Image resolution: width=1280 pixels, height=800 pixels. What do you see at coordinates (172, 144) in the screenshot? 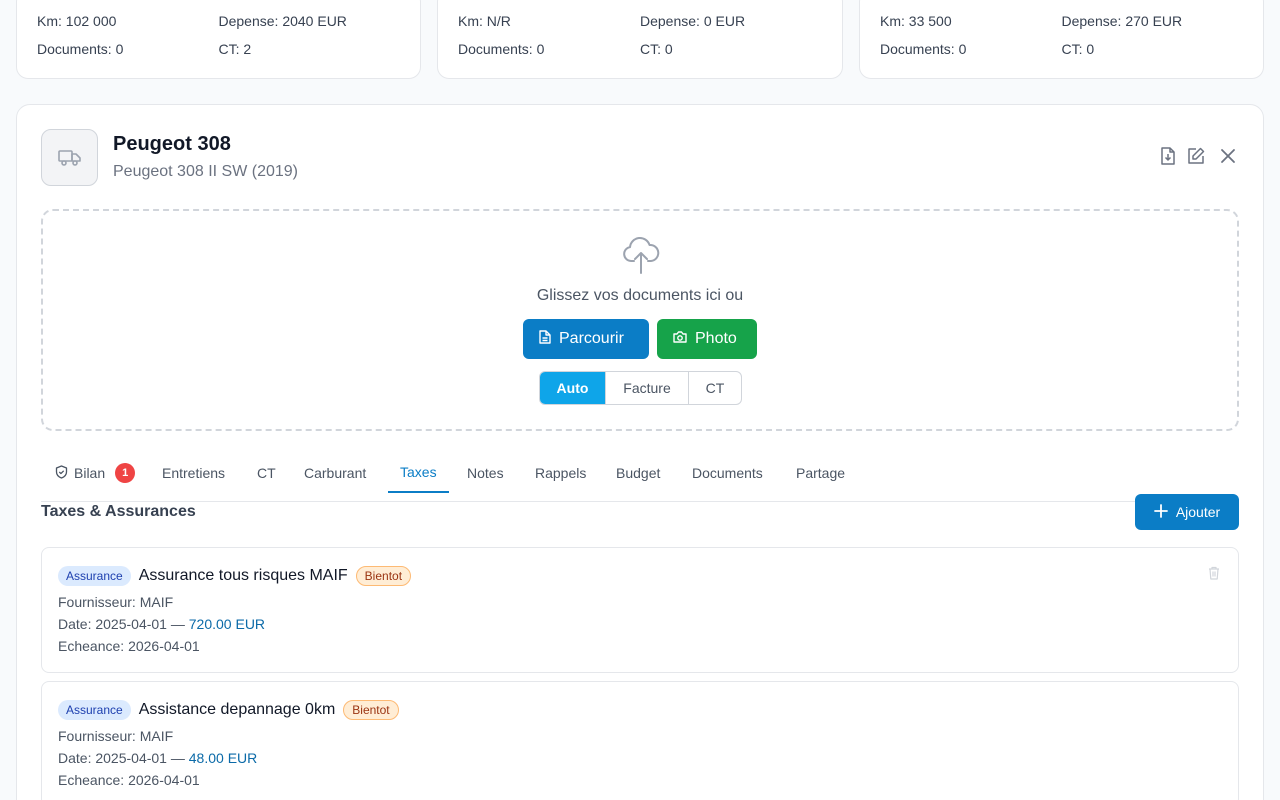
I see `vehicle-title: Peugeot 308` at bounding box center [172, 144].